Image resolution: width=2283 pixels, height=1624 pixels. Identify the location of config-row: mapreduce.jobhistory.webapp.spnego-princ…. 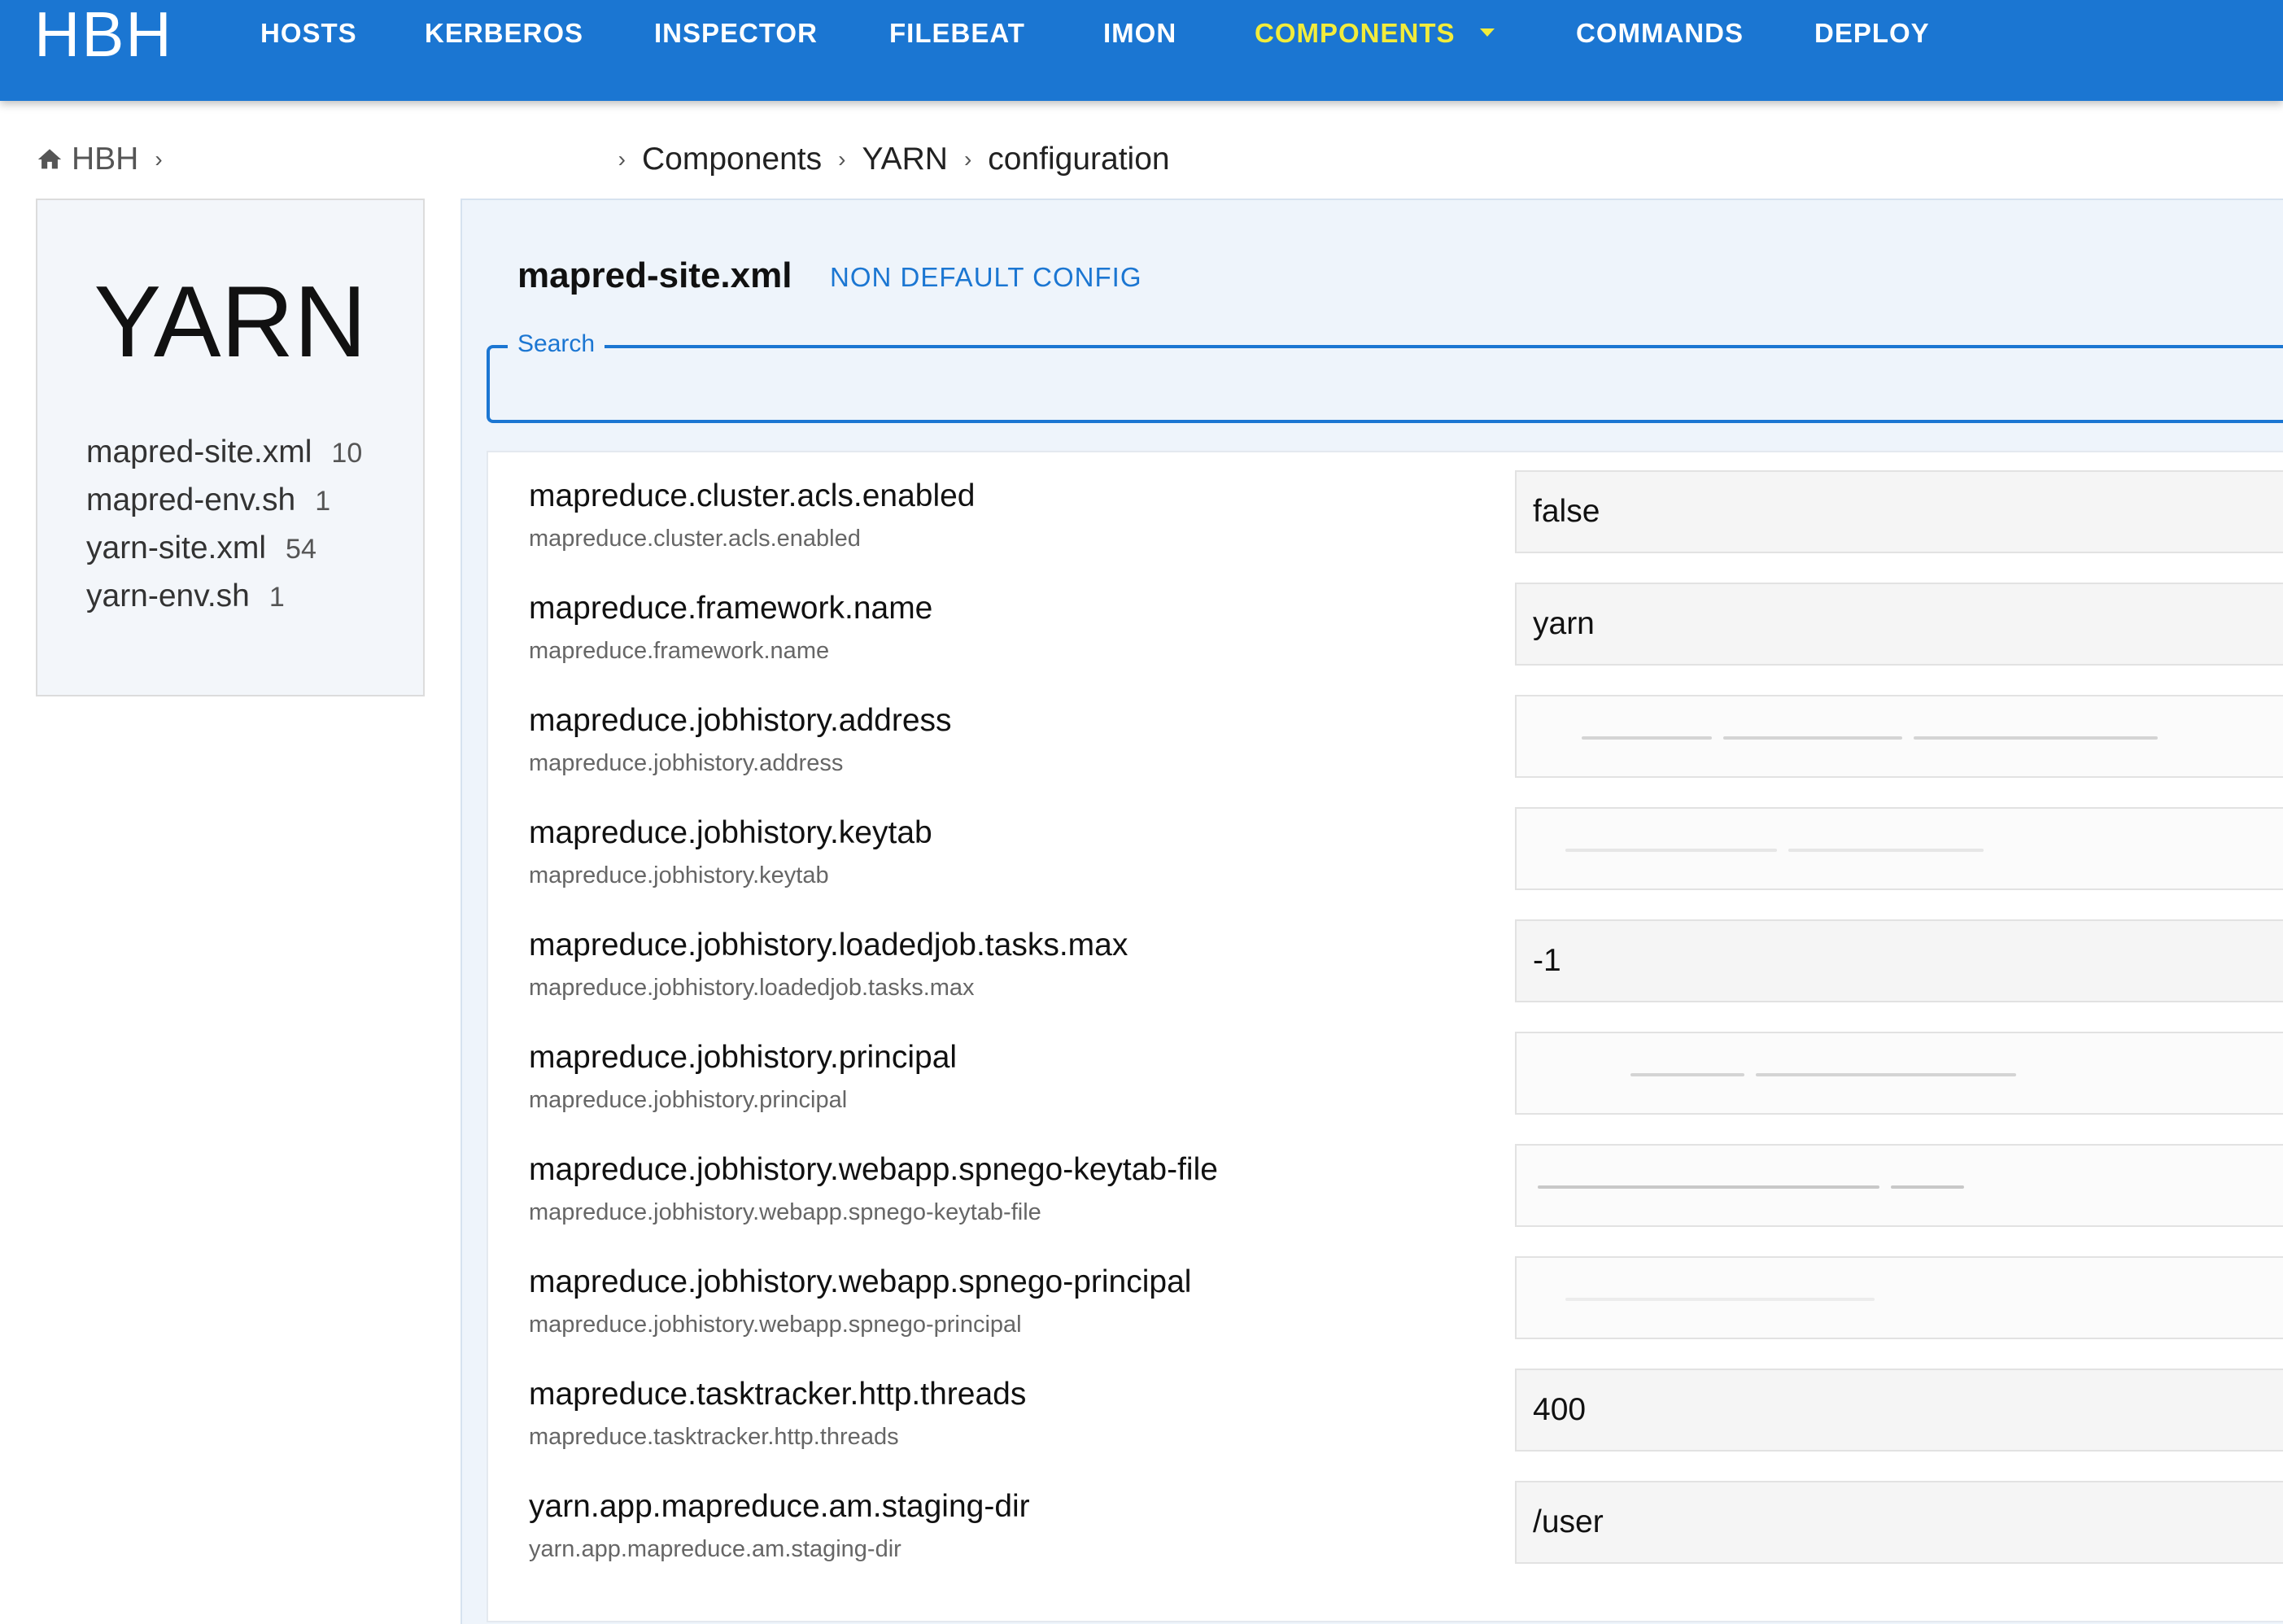
(1386, 1301).